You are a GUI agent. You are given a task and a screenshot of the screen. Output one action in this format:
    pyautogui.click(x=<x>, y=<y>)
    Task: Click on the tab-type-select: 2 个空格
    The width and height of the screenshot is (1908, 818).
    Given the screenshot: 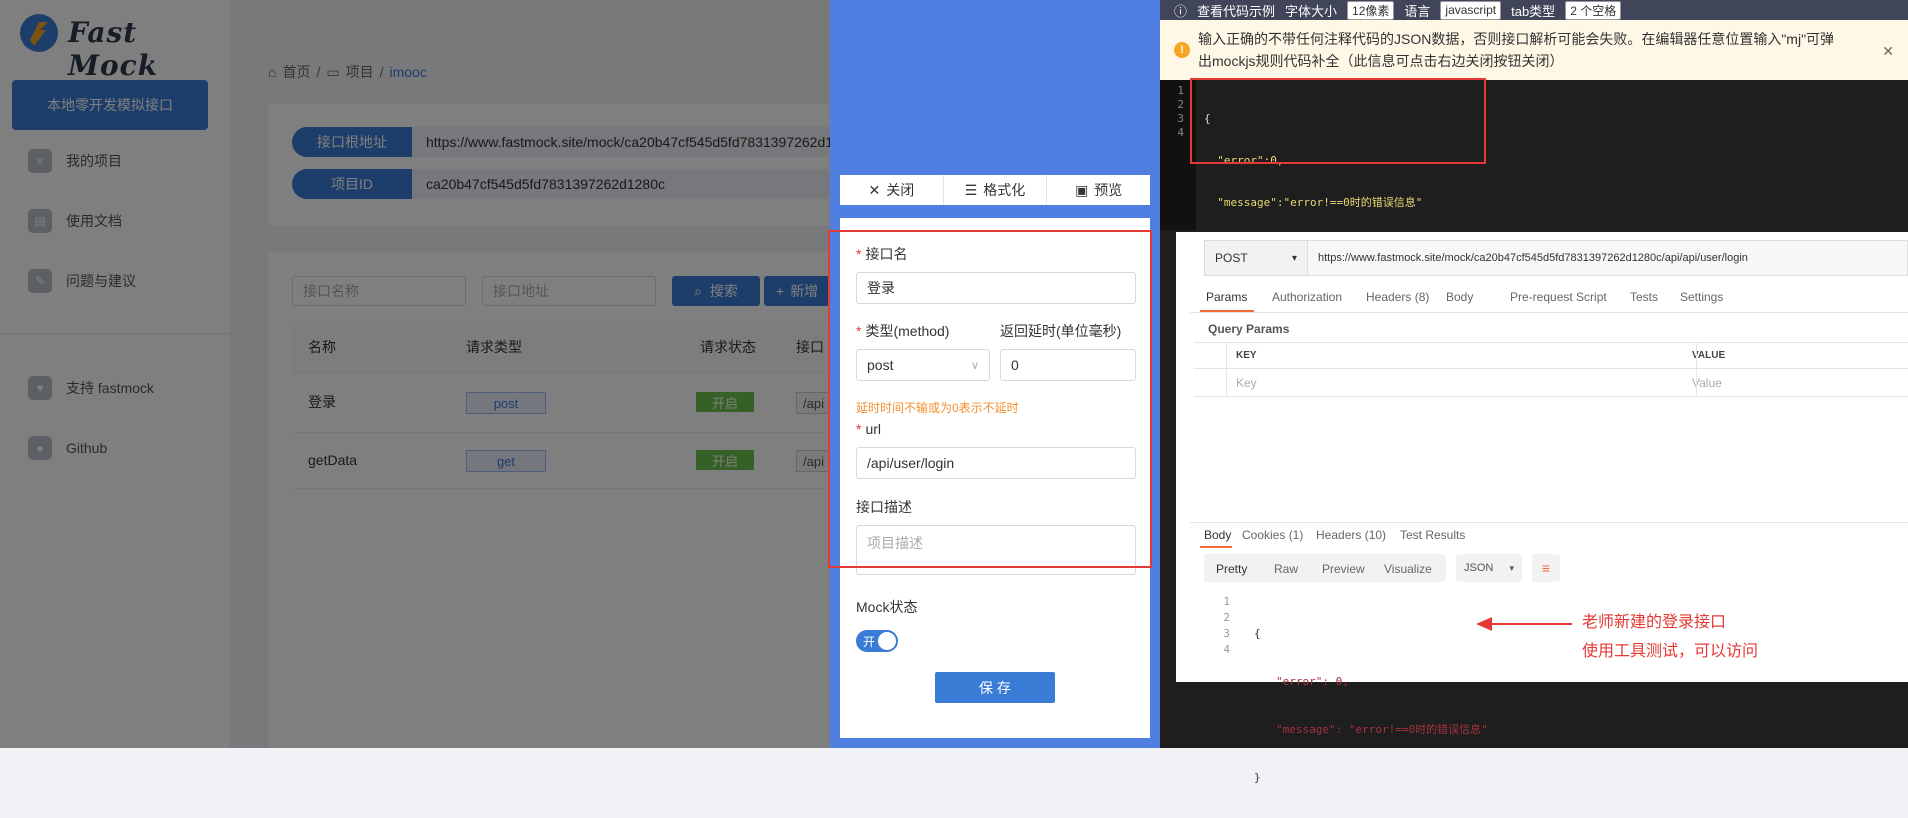 What is the action you would take?
    pyautogui.click(x=1593, y=10)
    